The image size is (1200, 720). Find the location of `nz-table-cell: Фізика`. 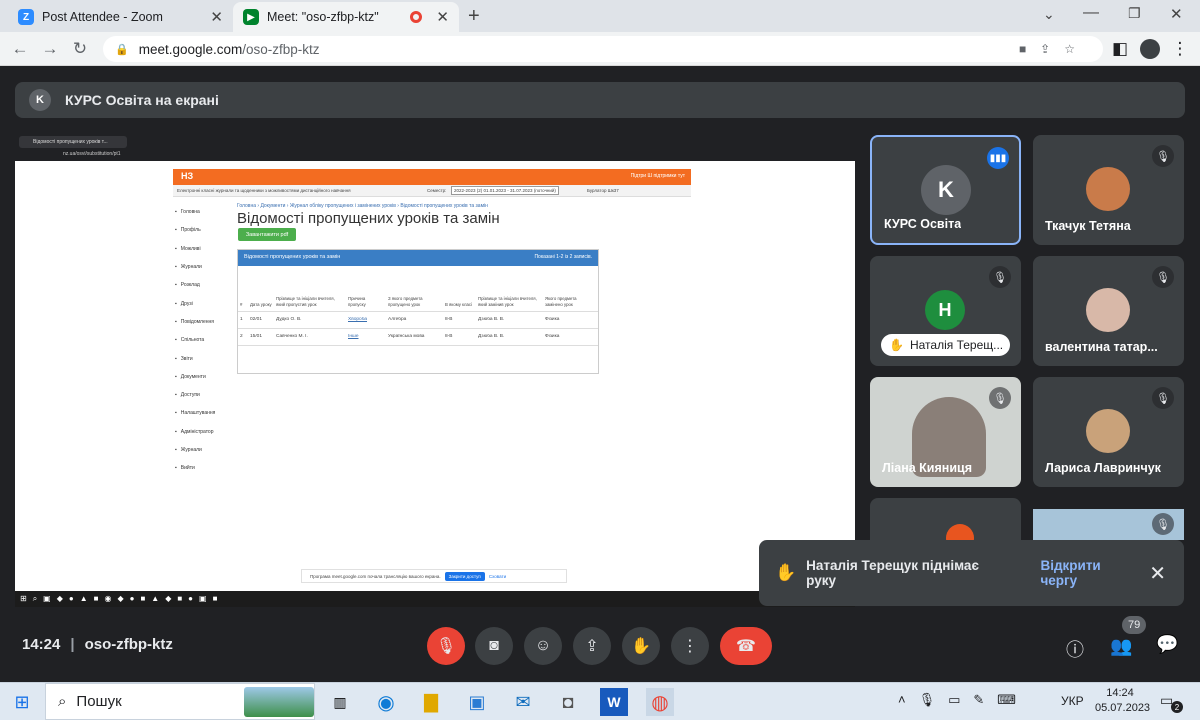

nz-table-cell: Фізика is located at coordinates (552, 319).